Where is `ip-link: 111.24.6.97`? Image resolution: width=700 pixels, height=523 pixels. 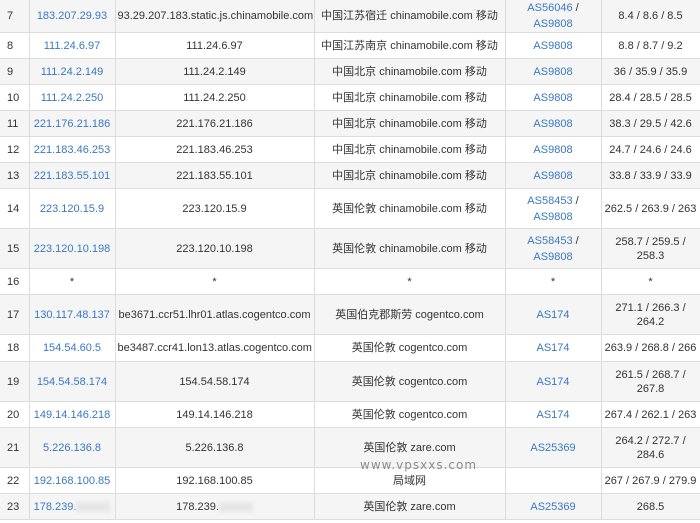
ip-link: 111.24.6.97 is located at coordinates (72, 46).